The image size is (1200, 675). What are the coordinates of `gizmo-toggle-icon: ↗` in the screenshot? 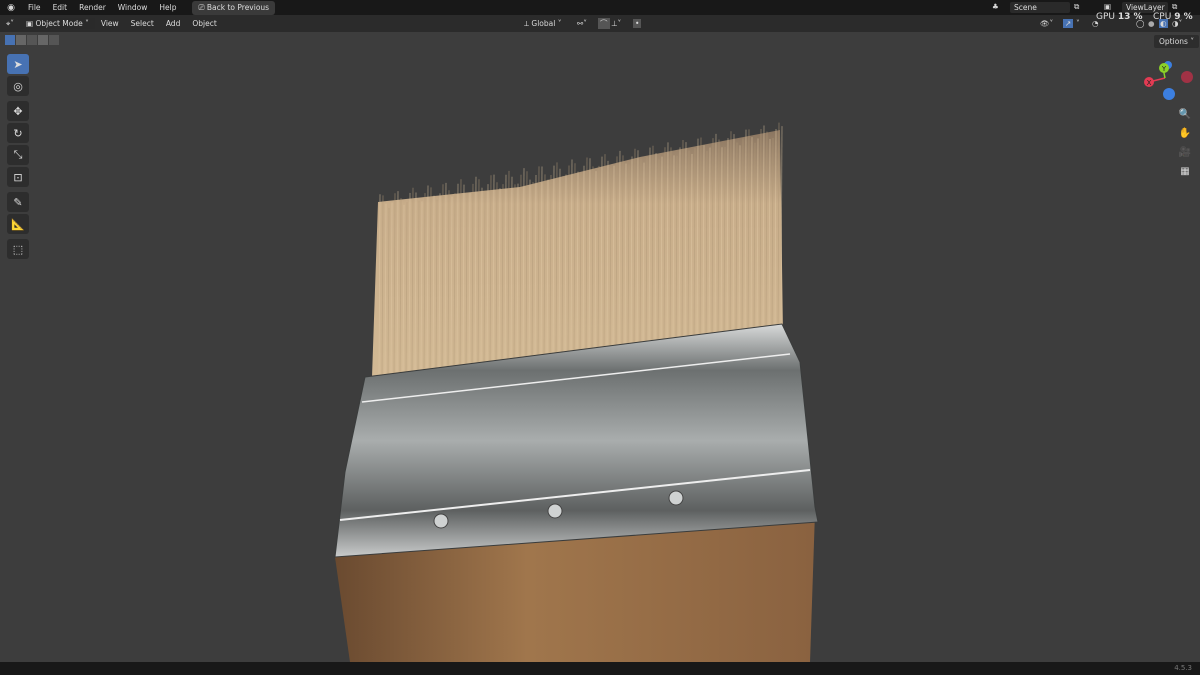 It's located at (1068, 23).